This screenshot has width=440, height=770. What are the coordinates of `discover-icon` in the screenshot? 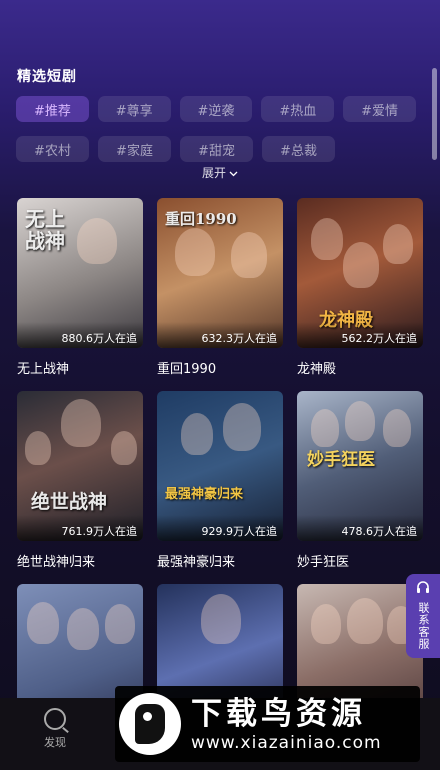 It's located at (55, 719).